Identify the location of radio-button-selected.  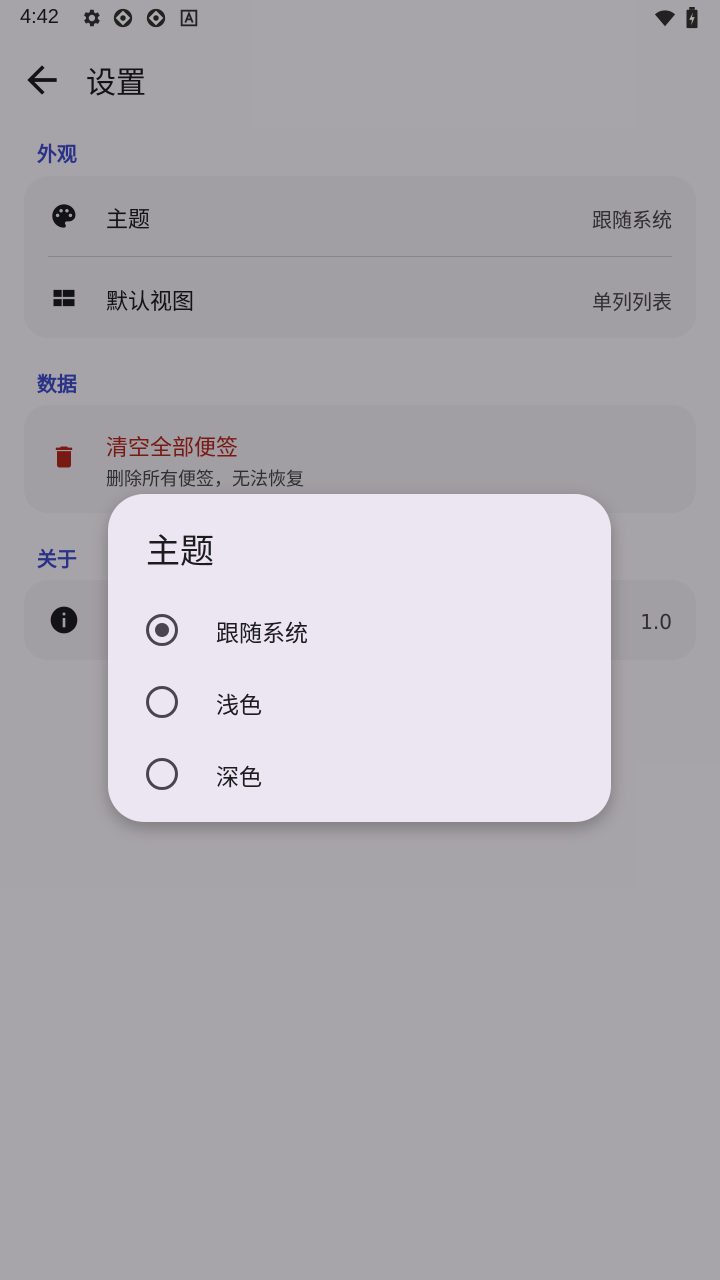
(162, 630).